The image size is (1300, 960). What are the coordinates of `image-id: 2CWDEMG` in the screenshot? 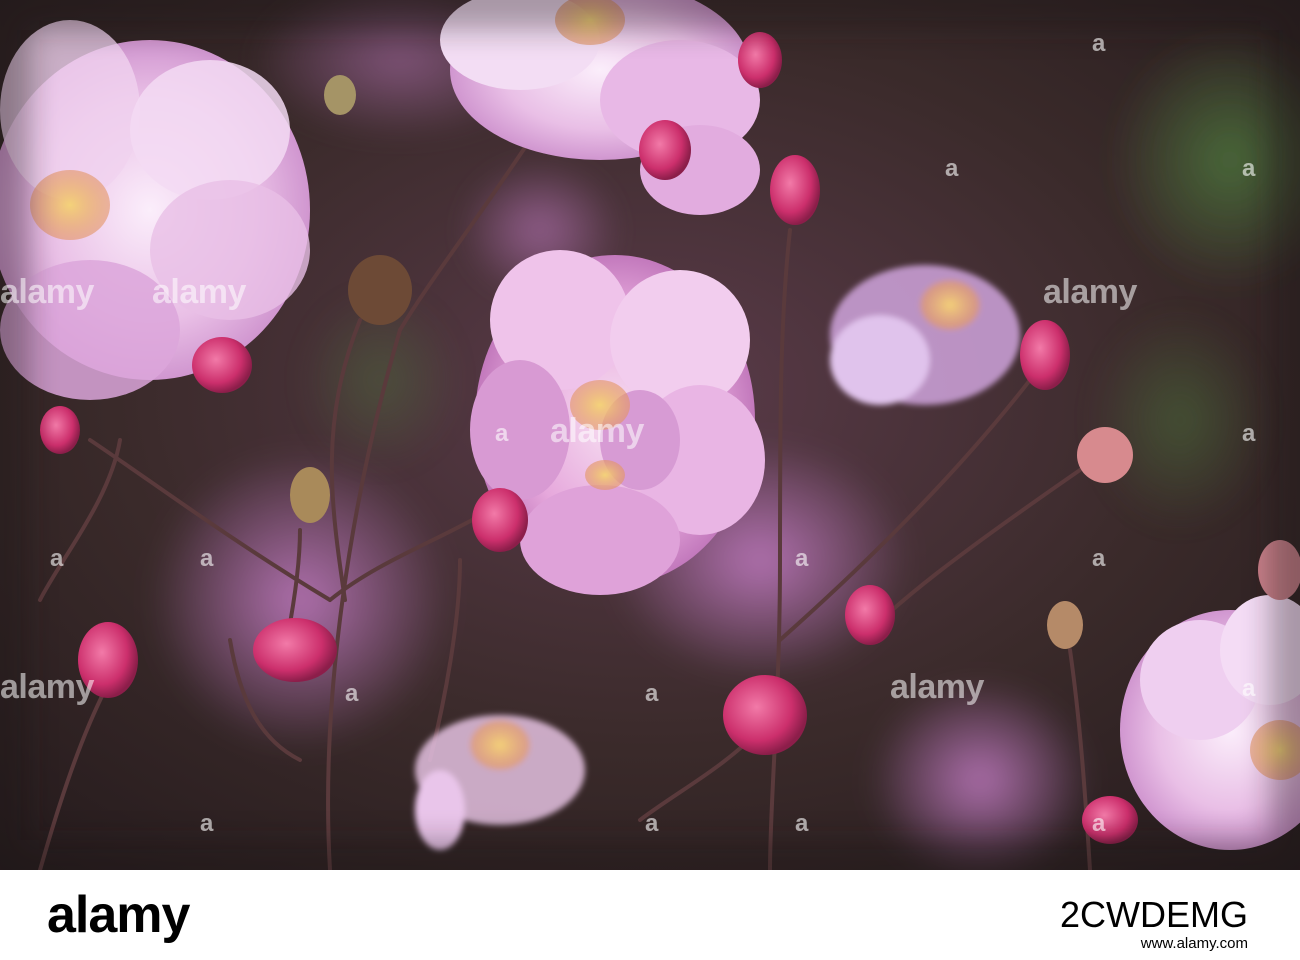 It's located at (1154, 914).